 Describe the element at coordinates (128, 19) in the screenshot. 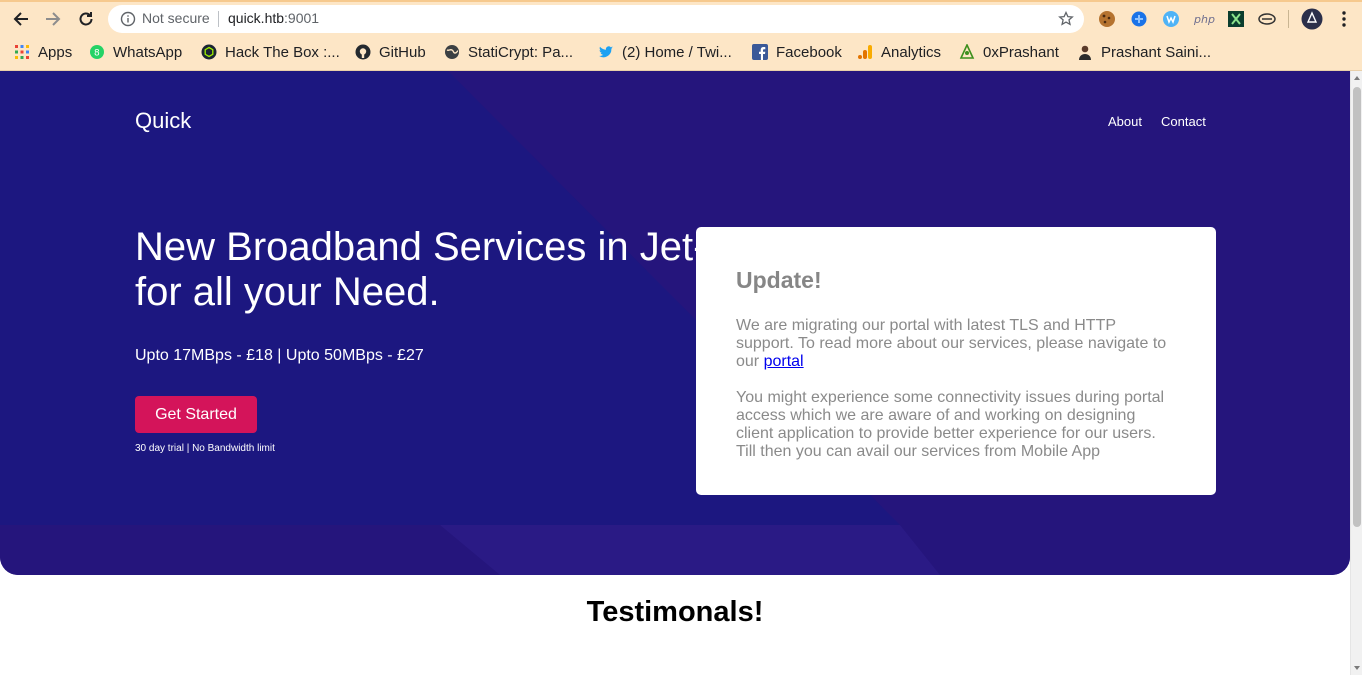

I see `info-icon` at that location.